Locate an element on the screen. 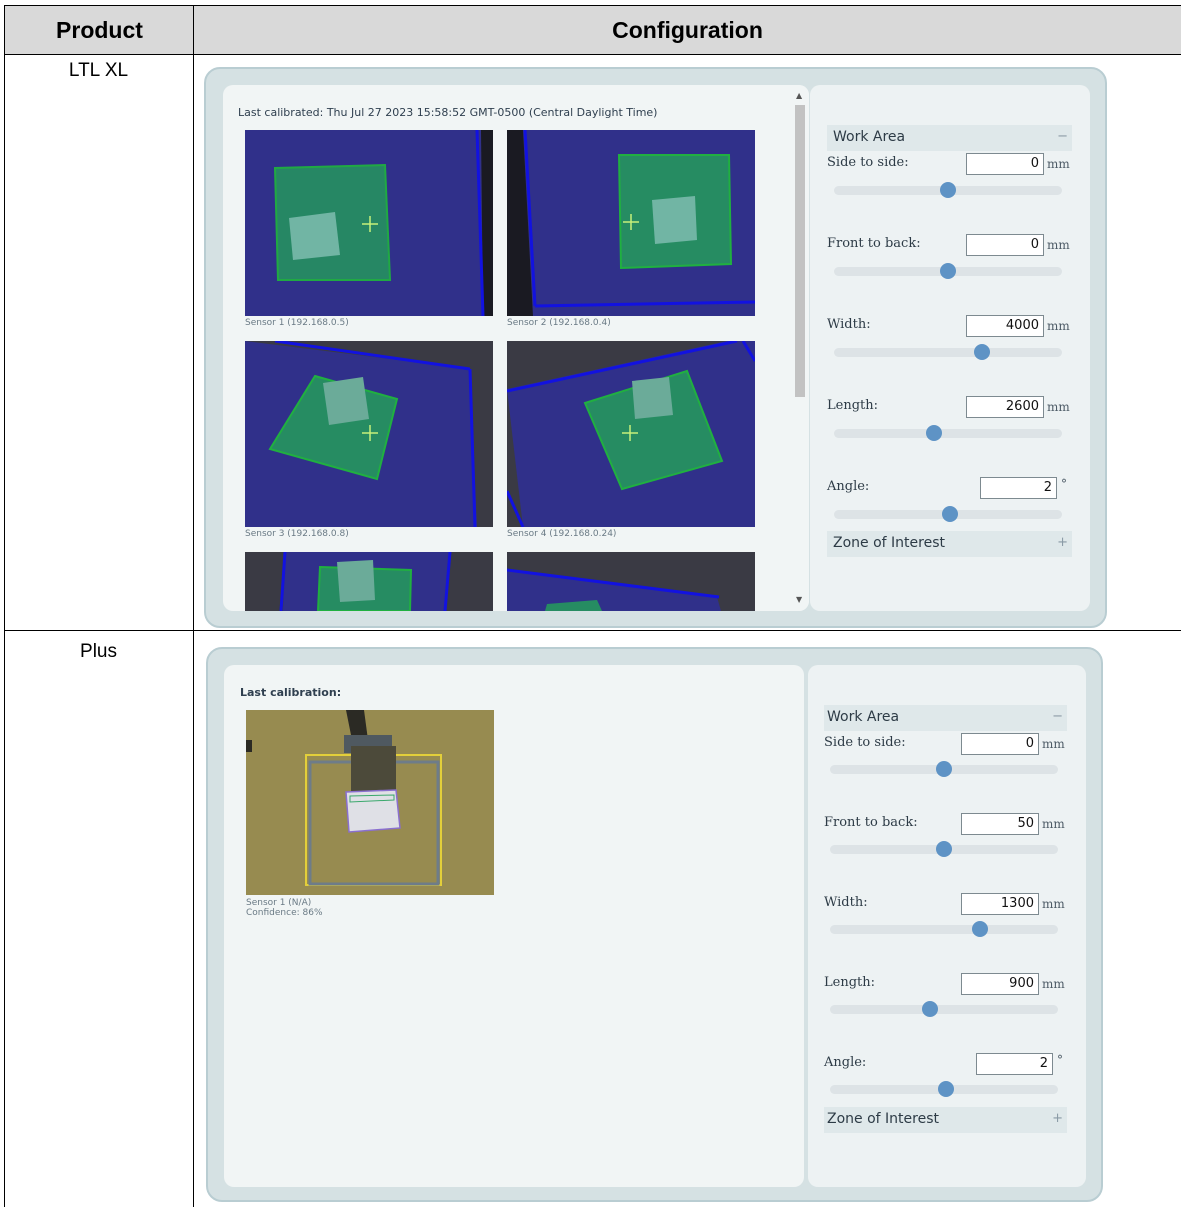  last-calibration-text: Last calibration: is located at coordinates (291, 692).